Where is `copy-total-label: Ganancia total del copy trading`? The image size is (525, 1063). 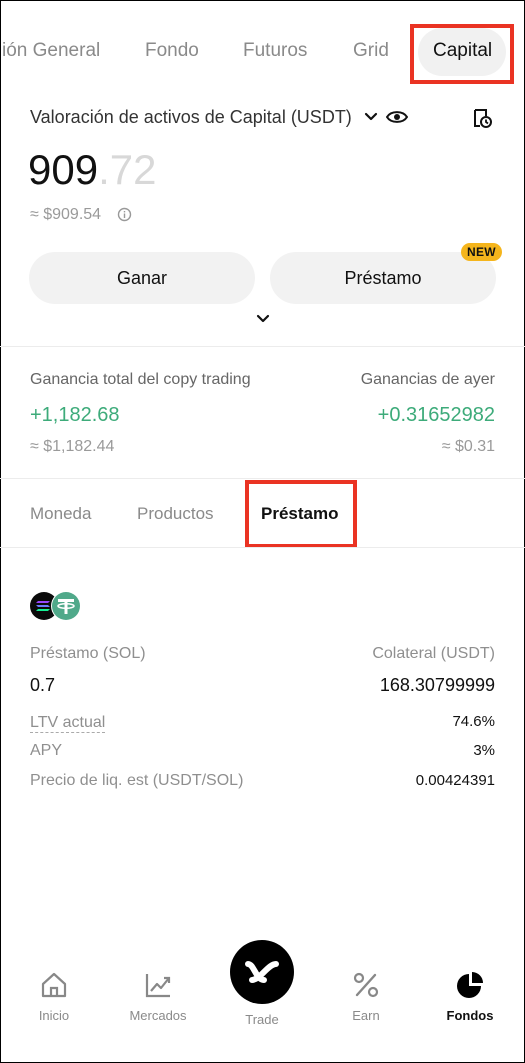
copy-total-label: Ganancia total del copy trading is located at coordinates (140, 379).